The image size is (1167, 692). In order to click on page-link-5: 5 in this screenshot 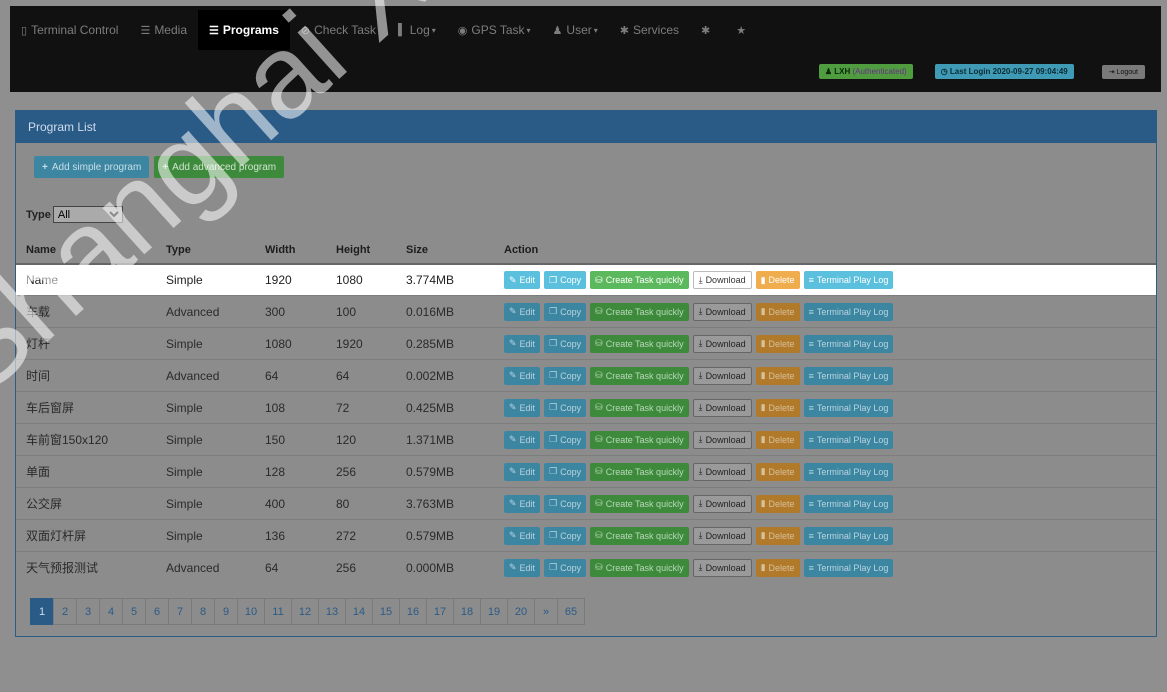, I will do `click(134, 611)`.